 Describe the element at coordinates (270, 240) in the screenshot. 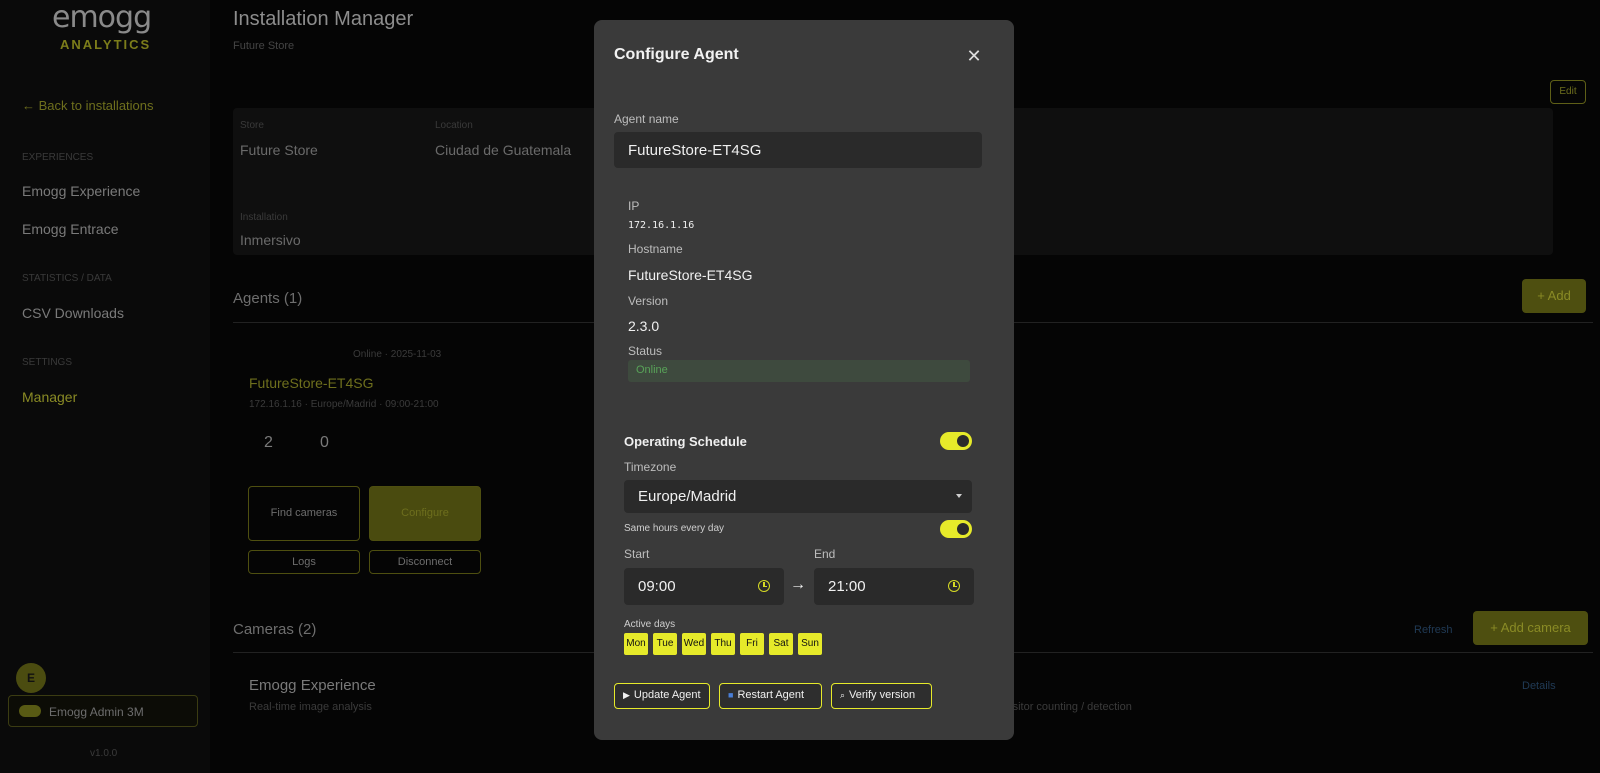

I see `installation-type-value: Inmersivo` at that location.